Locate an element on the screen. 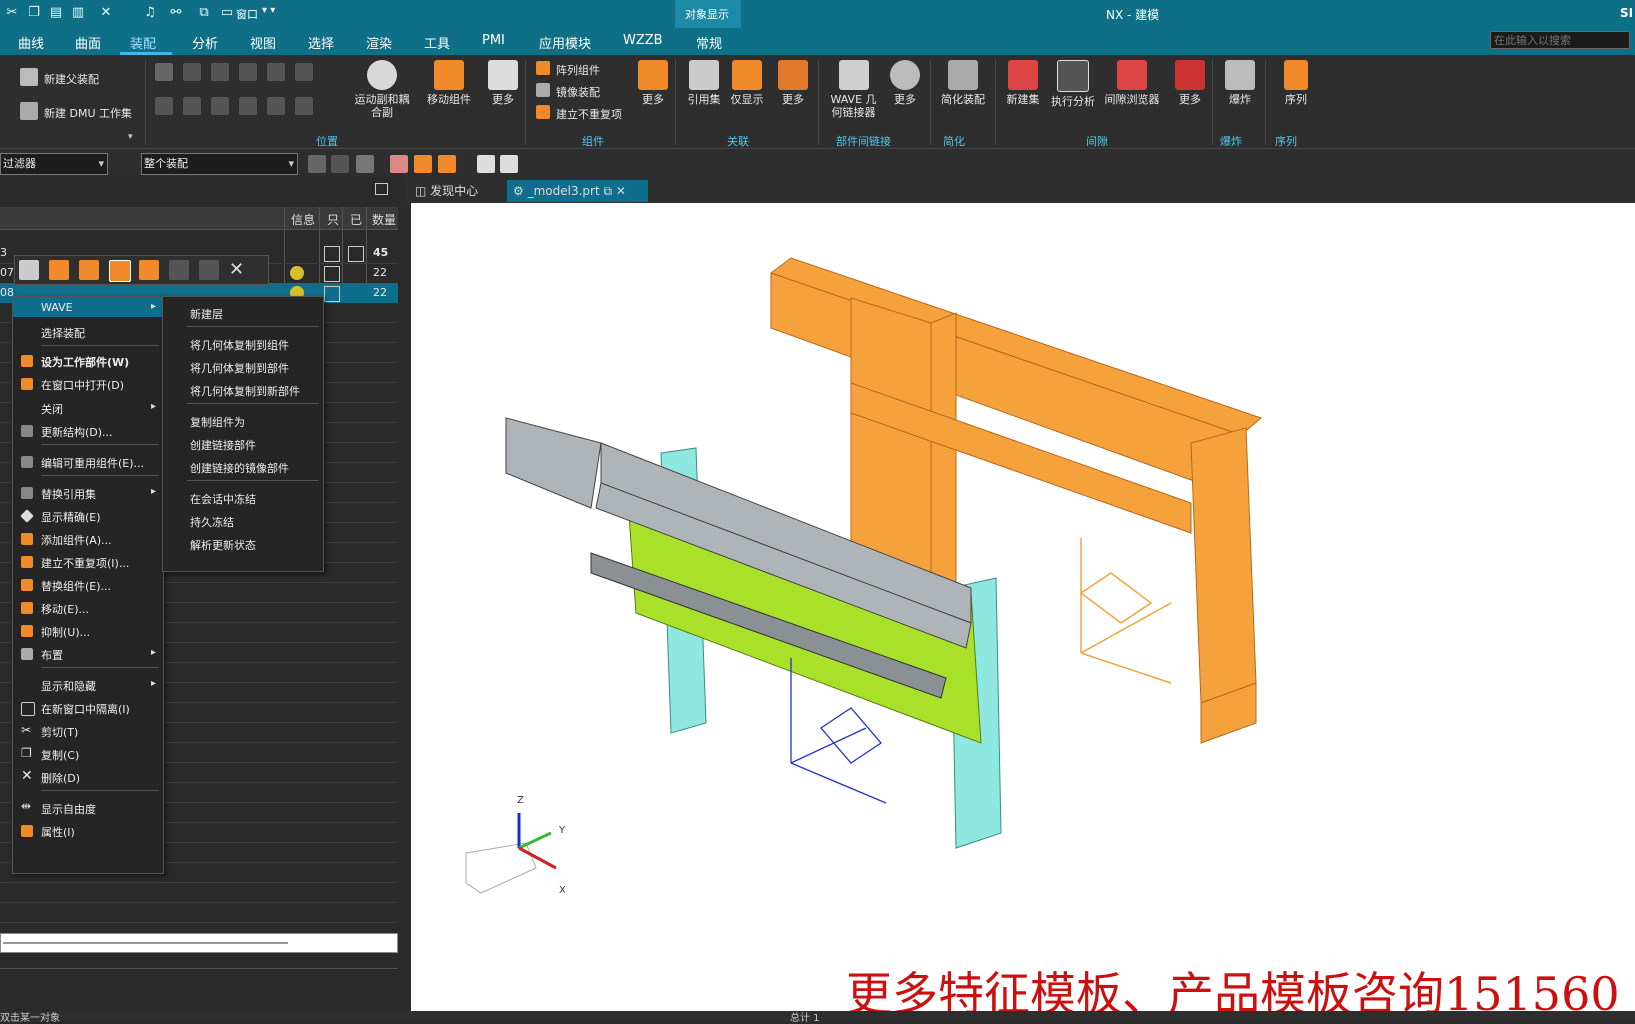 This screenshot has width=1635, height=1024. menu-item-copy-geometry-to-new-part: 将几何体复制到新部件 is located at coordinates (245, 391).